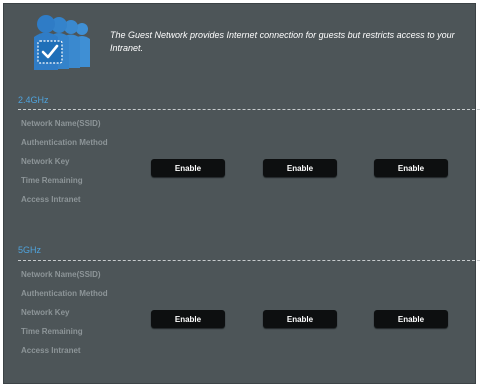  Describe the element at coordinates (300, 168) in the screenshot. I see `enable-button-2-4ghz-2: Enable` at that location.